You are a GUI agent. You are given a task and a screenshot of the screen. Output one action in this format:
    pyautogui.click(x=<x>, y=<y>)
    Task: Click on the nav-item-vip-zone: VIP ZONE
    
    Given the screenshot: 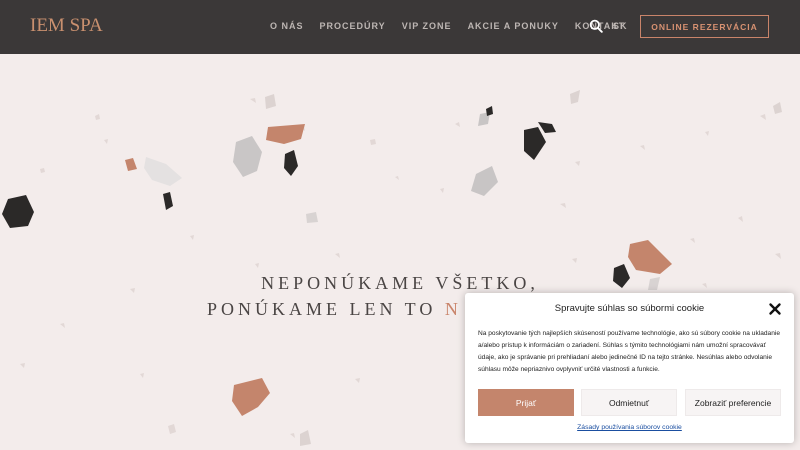 What is the action you would take?
    pyautogui.click(x=427, y=26)
    